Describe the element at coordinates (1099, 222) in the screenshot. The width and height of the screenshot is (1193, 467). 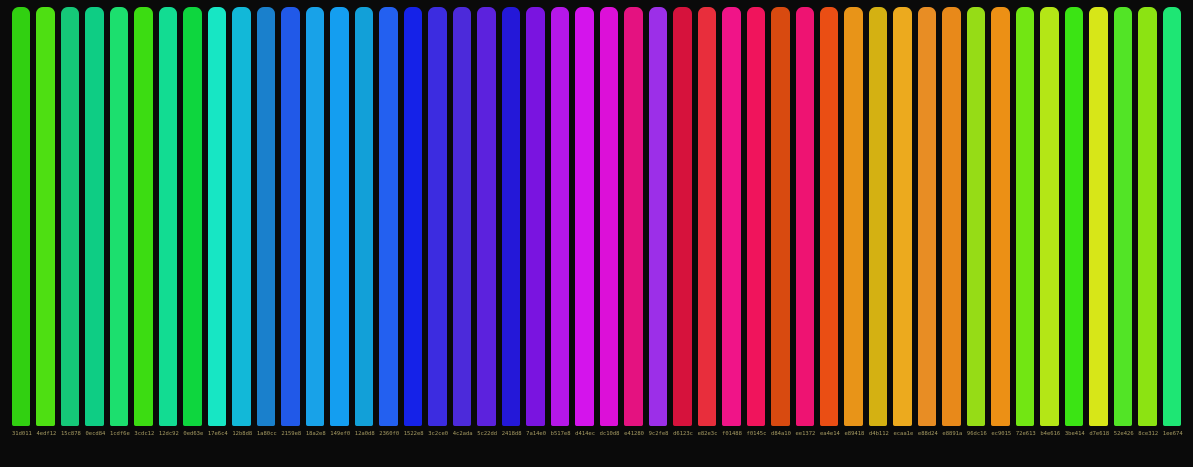
I see `swatch-column: d7e618` at that location.